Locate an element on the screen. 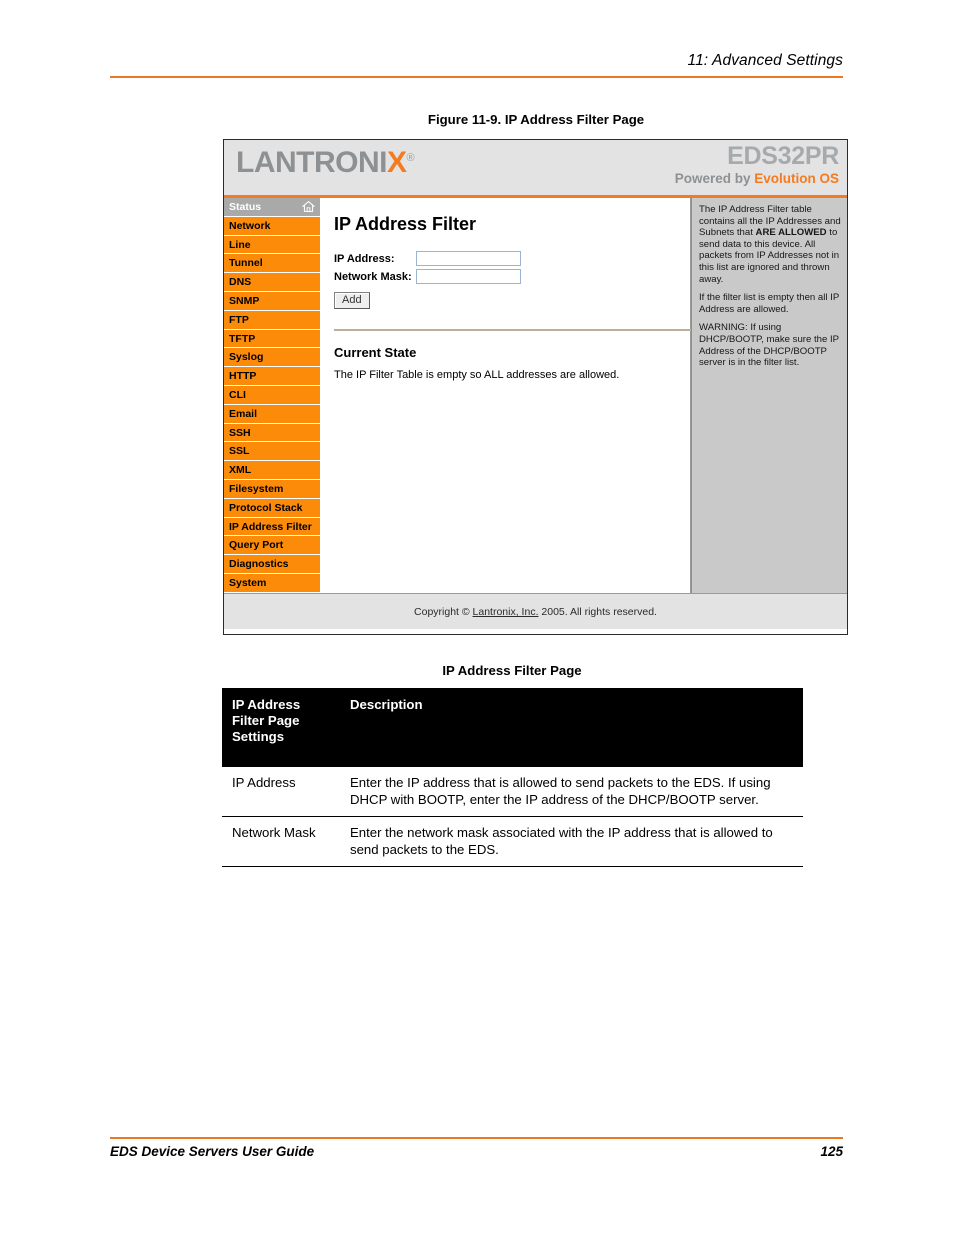  sidebar-item-filesystem: Filesystem is located at coordinates (272, 489).